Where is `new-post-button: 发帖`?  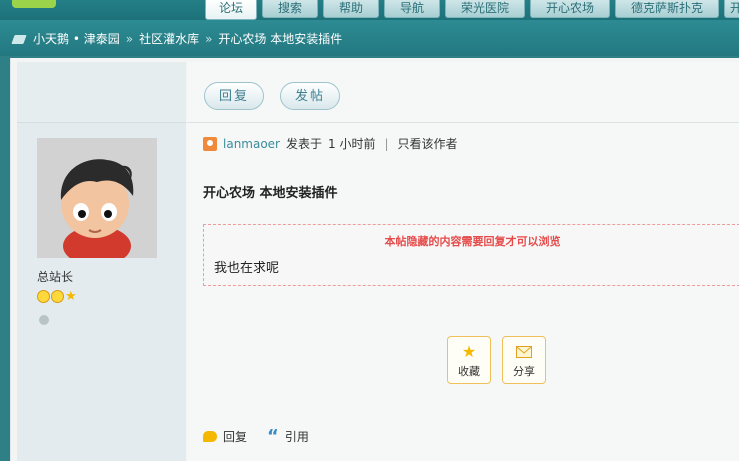
new-post-button: 发帖 is located at coordinates (310, 96).